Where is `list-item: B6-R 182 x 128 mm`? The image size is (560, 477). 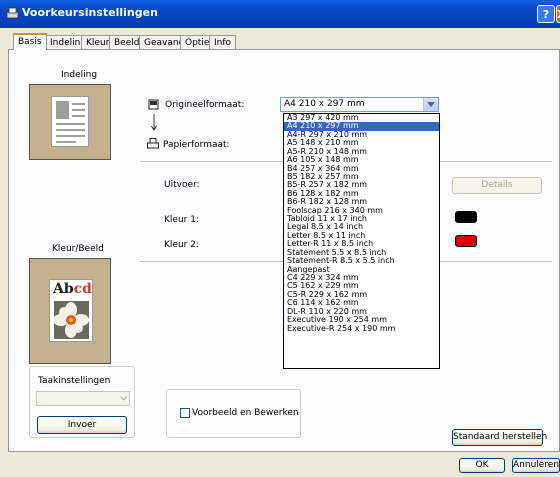
list-item: B6-R 182 x 128 mm is located at coordinates (361, 202).